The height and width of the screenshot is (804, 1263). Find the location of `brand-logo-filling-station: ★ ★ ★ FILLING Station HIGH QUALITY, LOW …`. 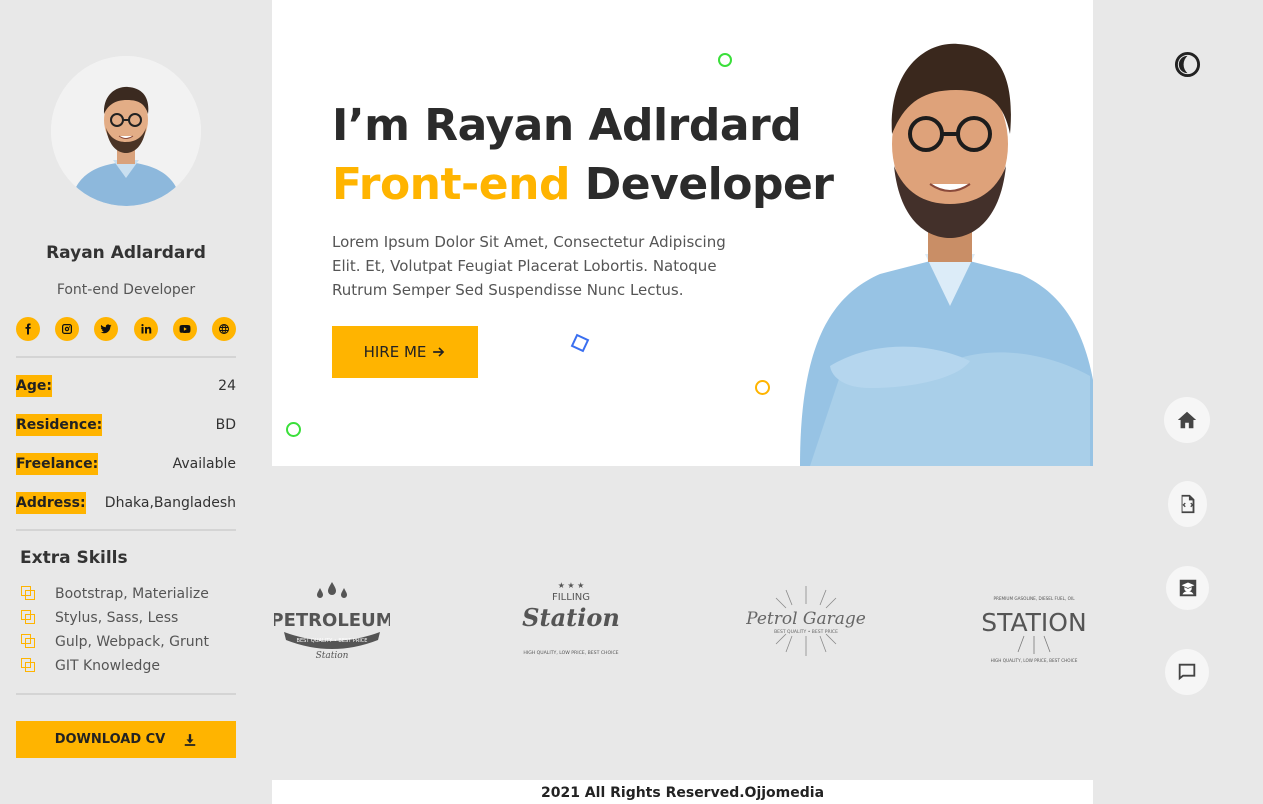

brand-logo-filling-station: ★ ★ ★ FILLING Station HIGH QUALITY, LOW … is located at coordinates (571, 618).